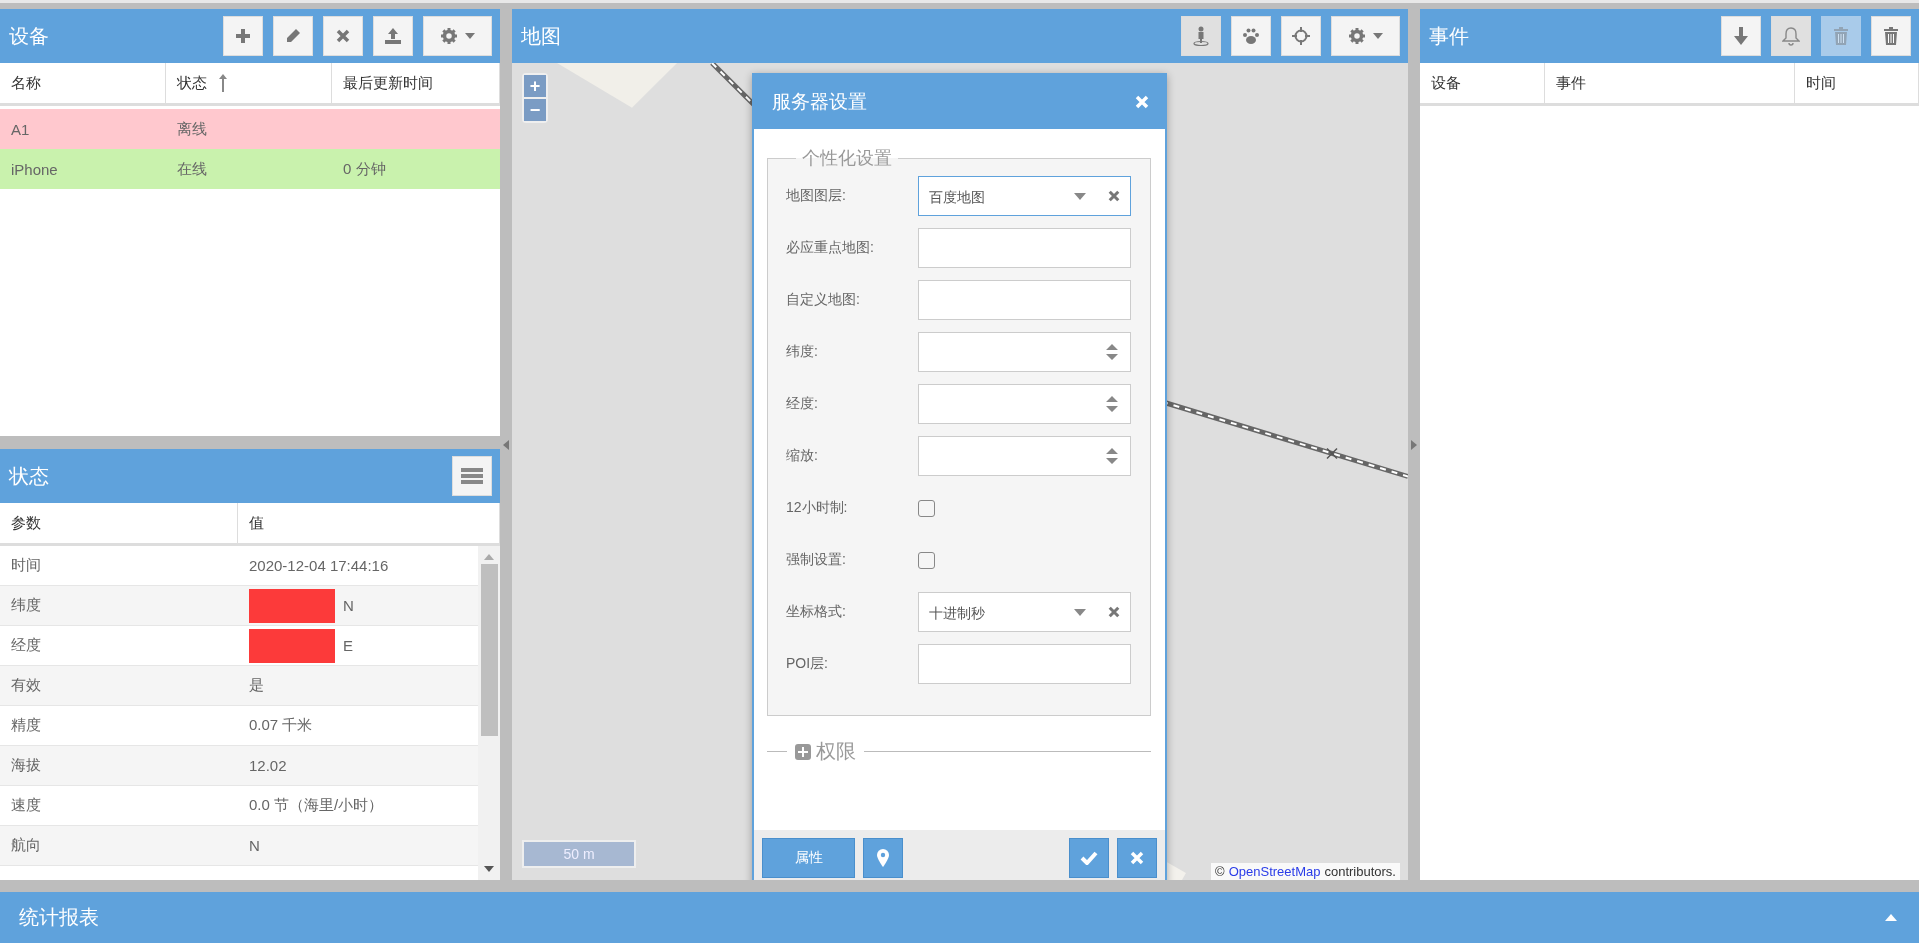 The height and width of the screenshot is (943, 1919). What do you see at coordinates (26, 765) in the screenshot?
I see `table-cell-text: 海拔` at bounding box center [26, 765].